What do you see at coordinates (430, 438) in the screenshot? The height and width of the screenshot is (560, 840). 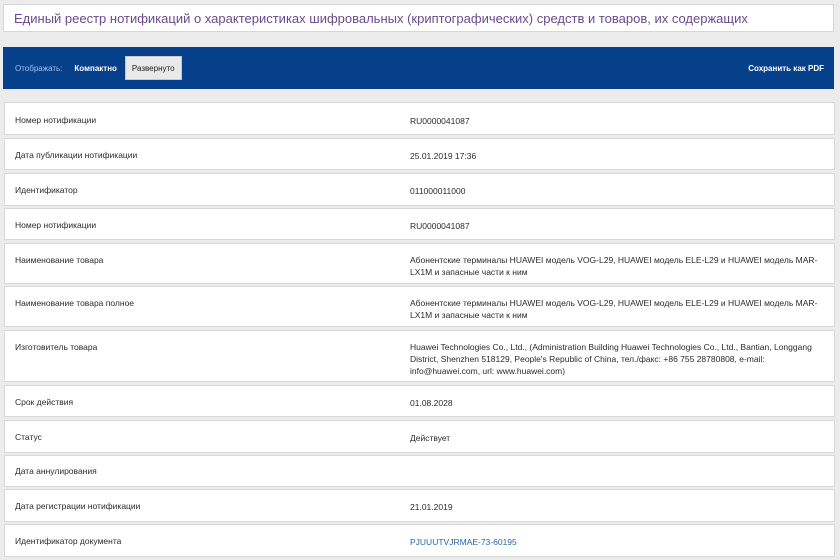 I see `detail-row-value: Действует` at bounding box center [430, 438].